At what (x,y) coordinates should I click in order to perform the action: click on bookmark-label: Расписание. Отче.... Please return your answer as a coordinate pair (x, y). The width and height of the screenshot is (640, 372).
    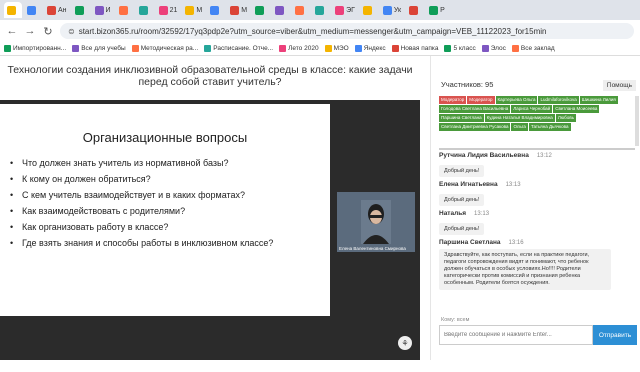
    Looking at the image, I should click on (243, 48).